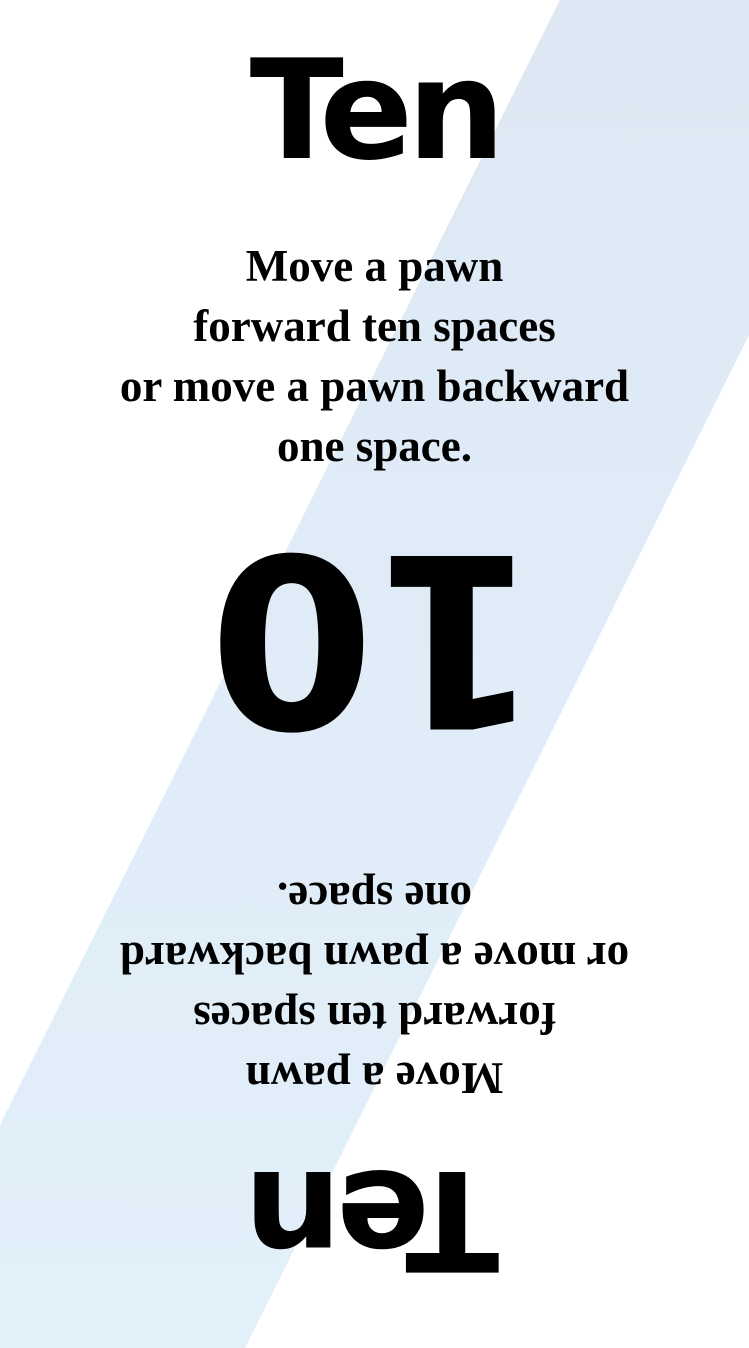  I want to click on card-title-top: Ten, so click(377, 110).